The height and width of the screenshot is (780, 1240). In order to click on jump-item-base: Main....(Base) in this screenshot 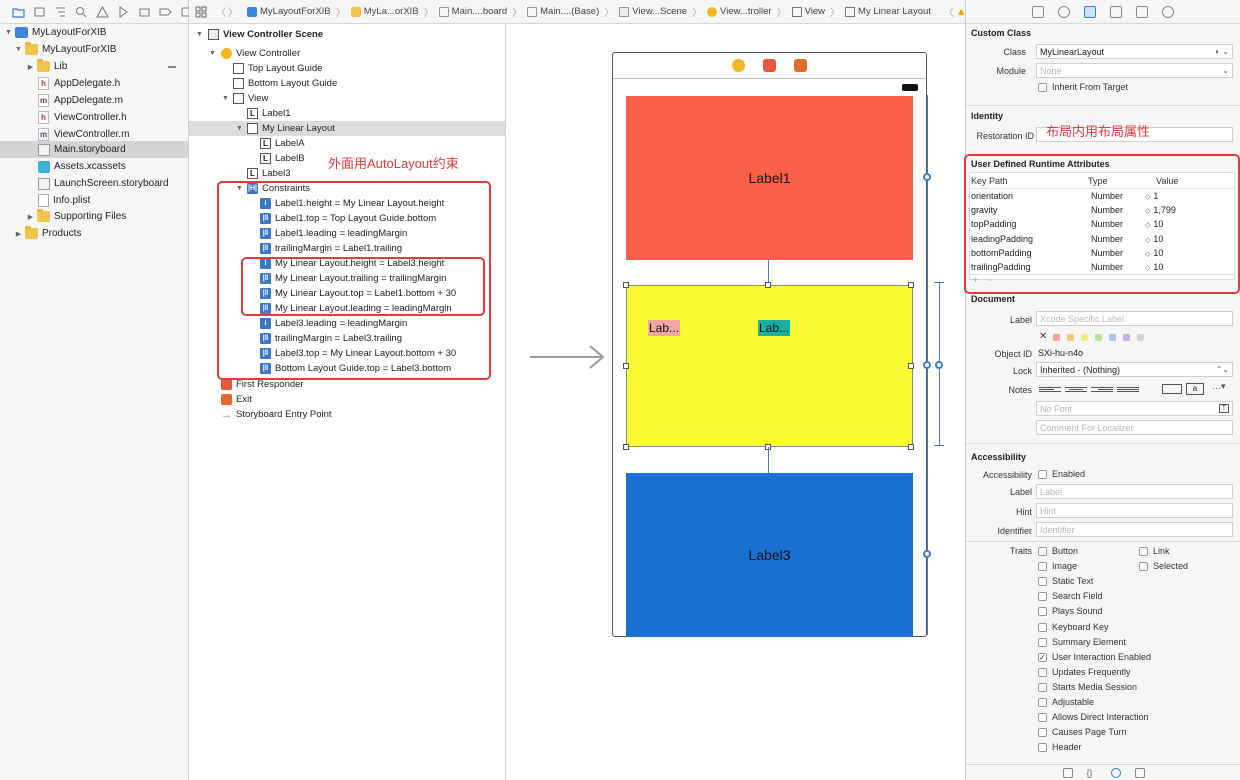, I will do `click(563, 11)`.